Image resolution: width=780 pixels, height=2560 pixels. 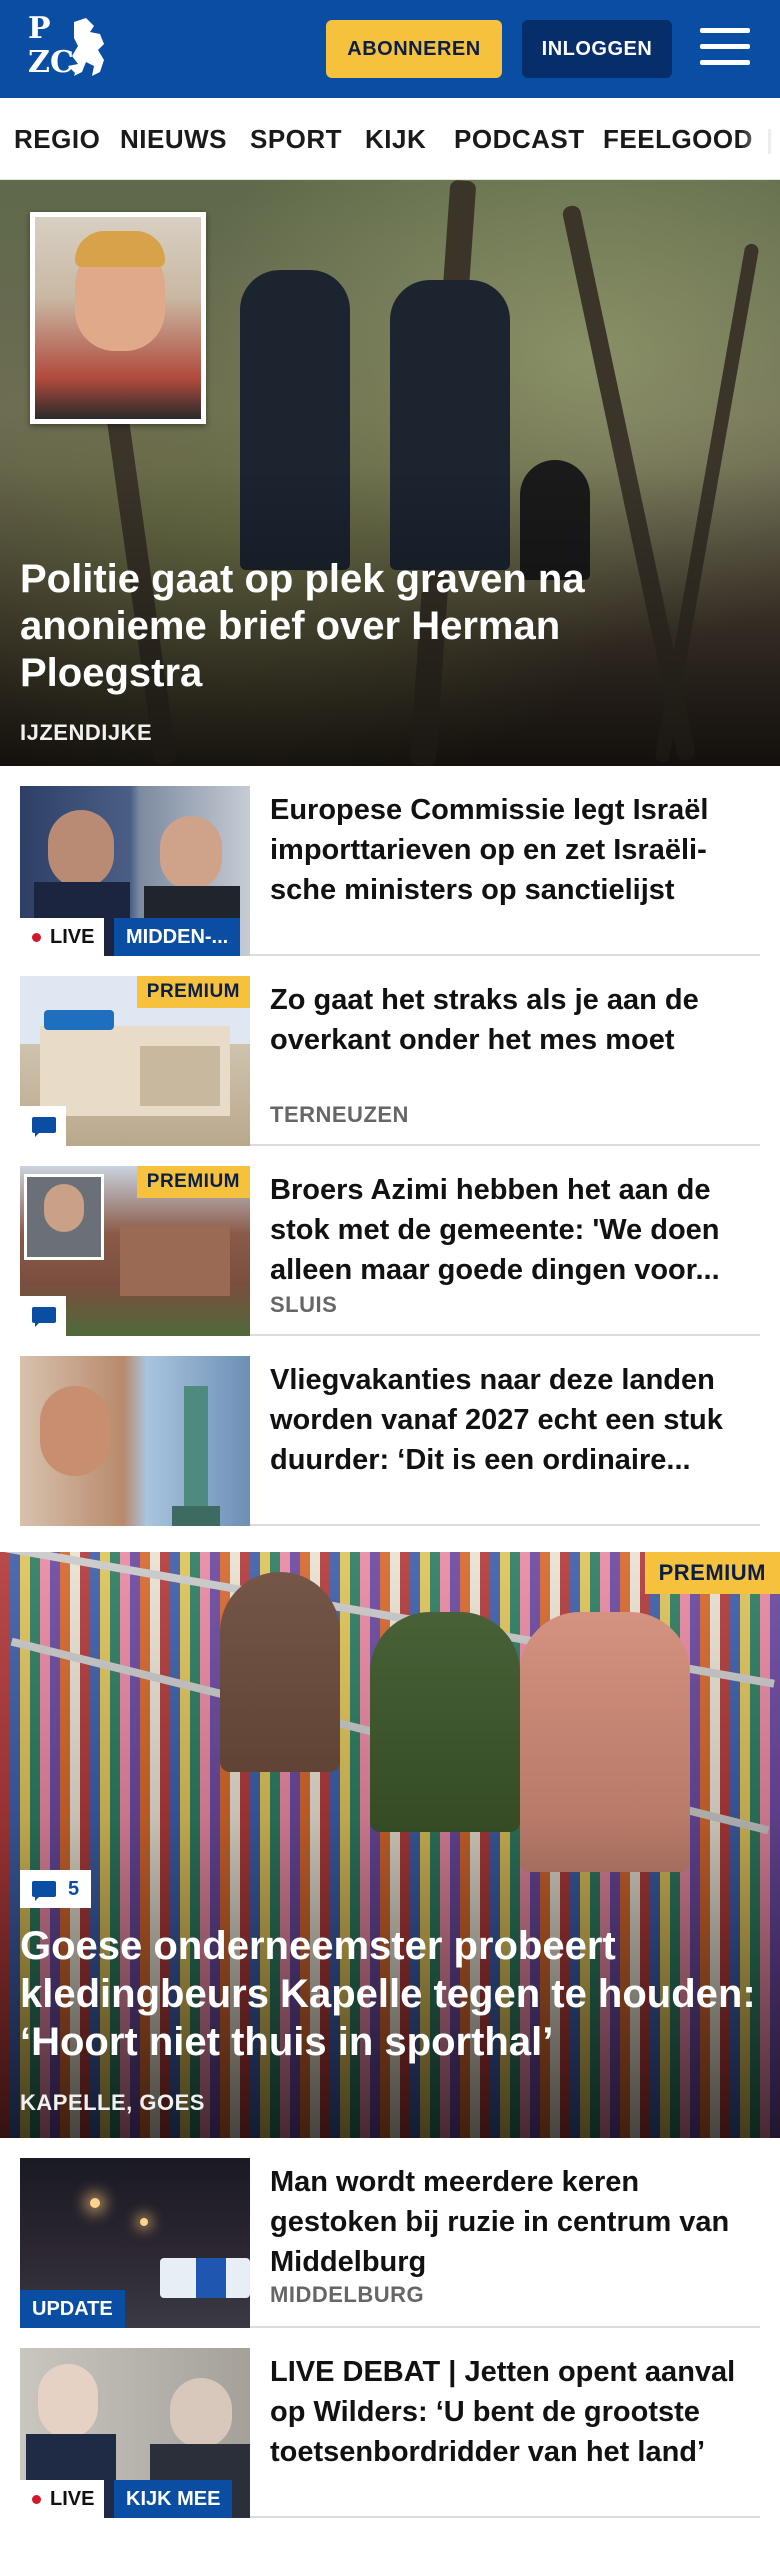 What do you see at coordinates (339, 1114) in the screenshot?
I see `article-location-tag: TERNEUZEN` at bounding box center [339, 1114].